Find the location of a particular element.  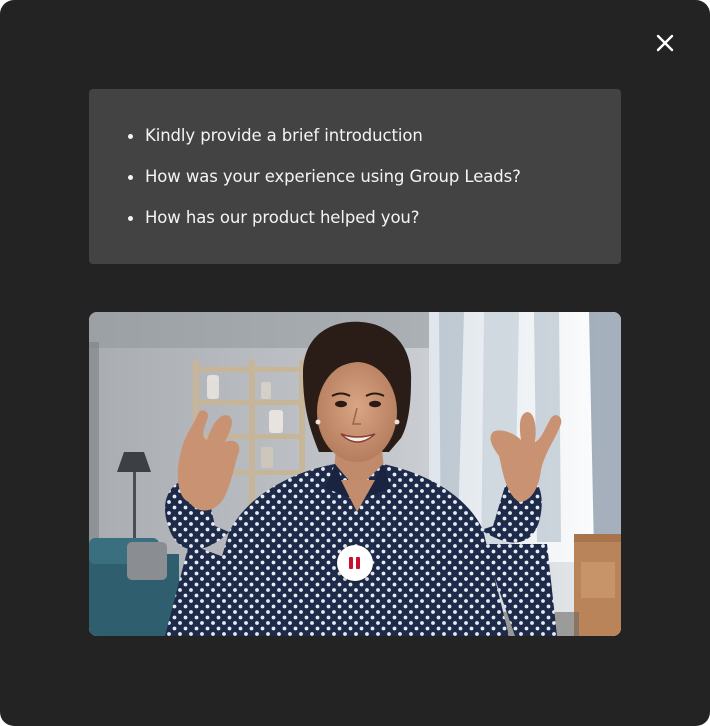

close-button is located at coordinates (665, 44).